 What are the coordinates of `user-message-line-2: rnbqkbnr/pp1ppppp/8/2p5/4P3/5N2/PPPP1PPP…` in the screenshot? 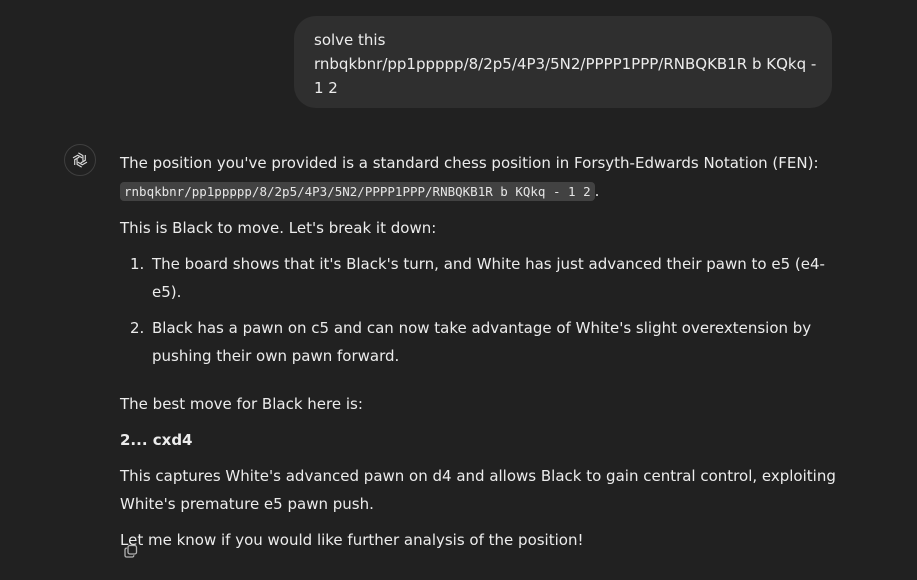 It's located at (565, 64).